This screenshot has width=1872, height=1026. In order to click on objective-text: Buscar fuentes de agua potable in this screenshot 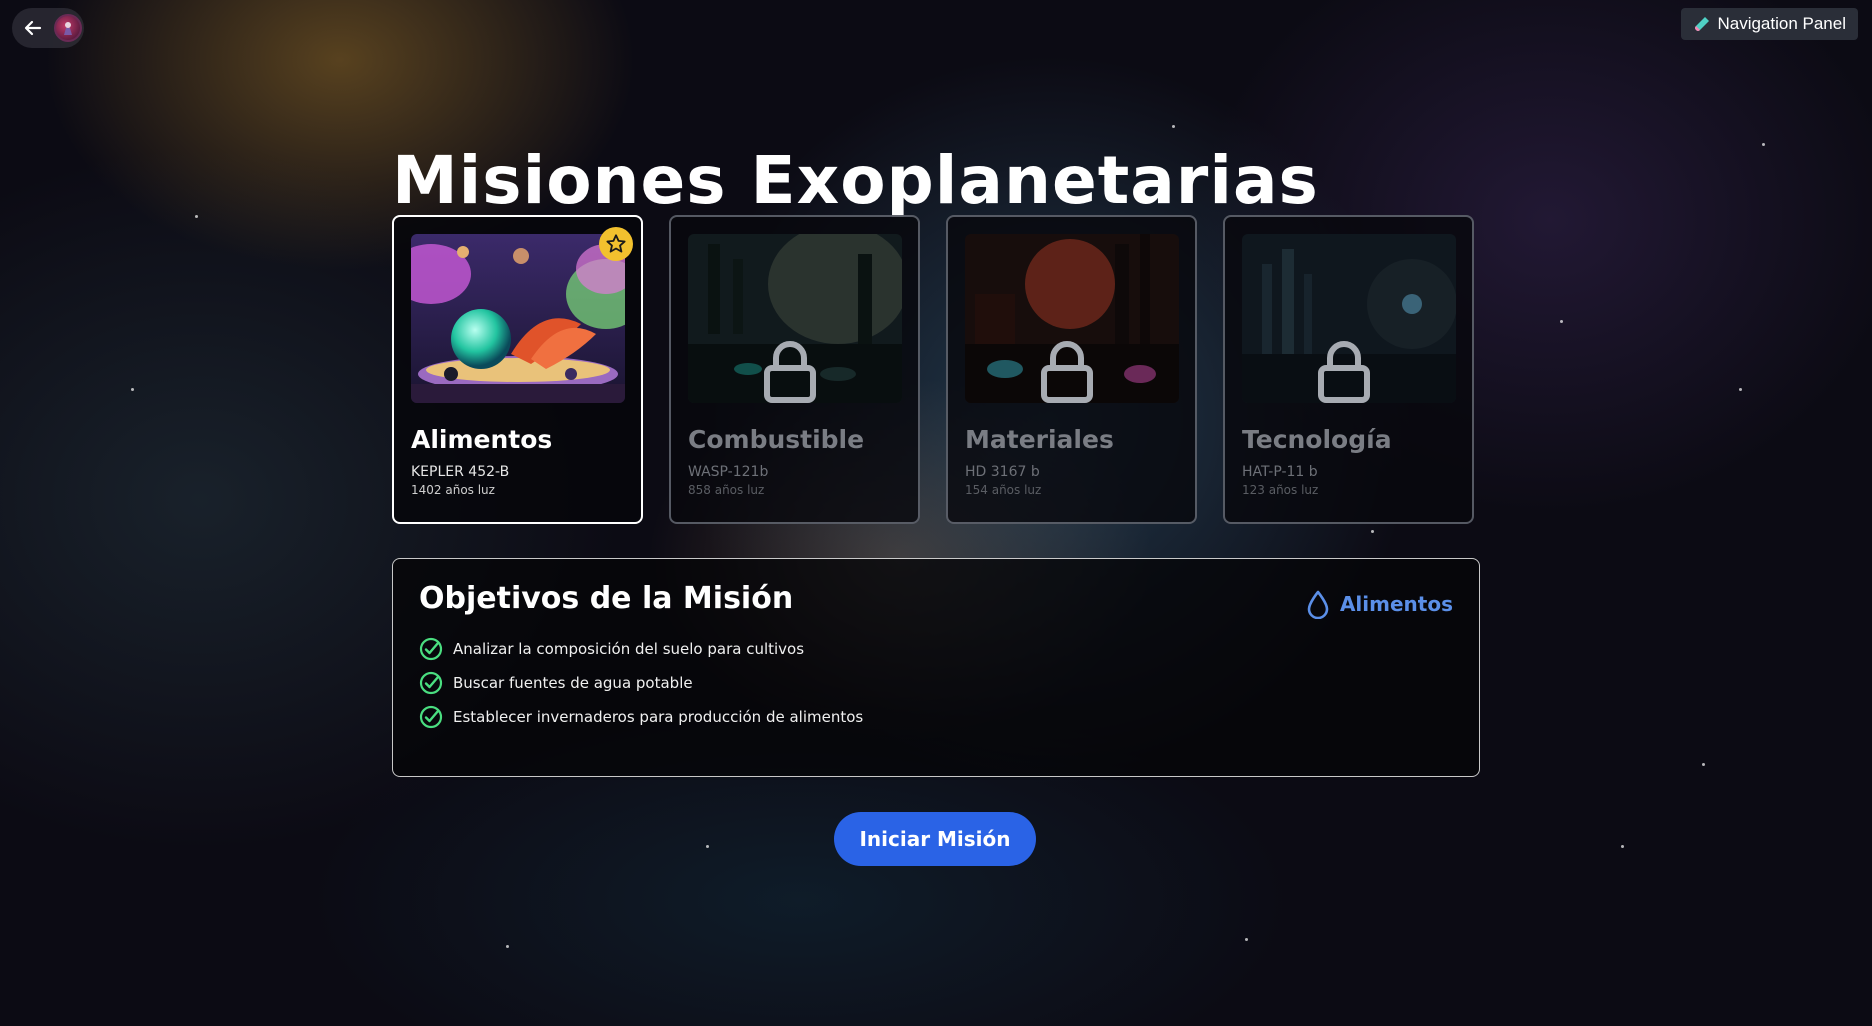, I will do `click(573, 683)`.